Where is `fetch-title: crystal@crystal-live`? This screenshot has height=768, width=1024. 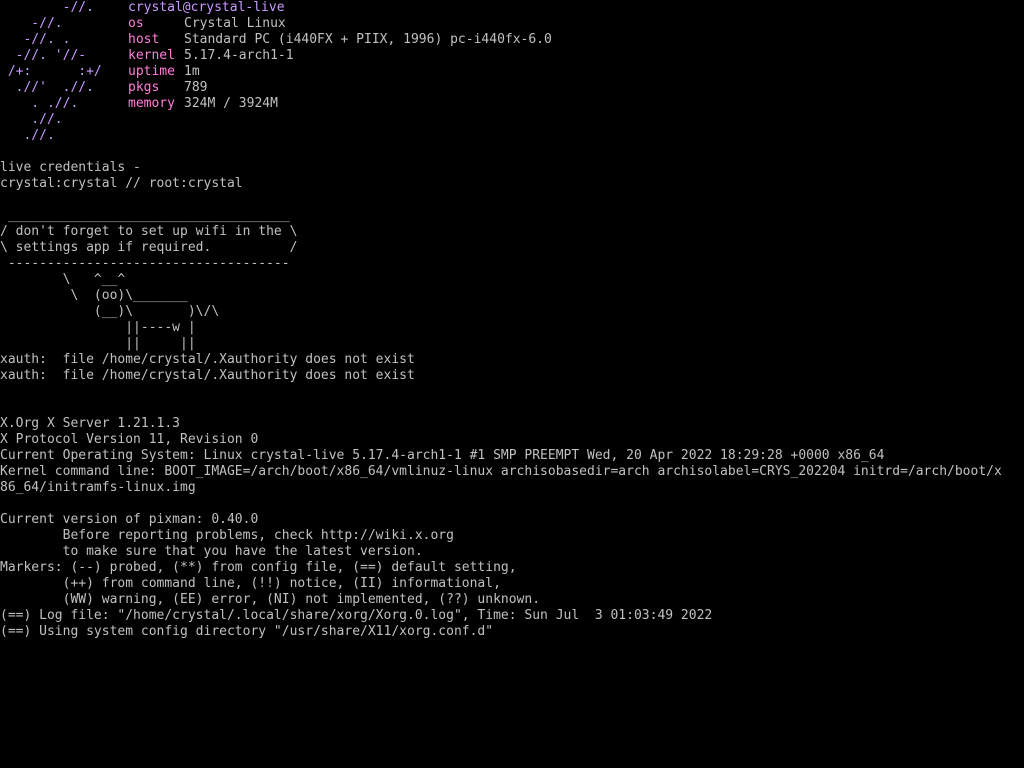 fetch-title: crystal@crystal-live is located at coordinates (206, 7).